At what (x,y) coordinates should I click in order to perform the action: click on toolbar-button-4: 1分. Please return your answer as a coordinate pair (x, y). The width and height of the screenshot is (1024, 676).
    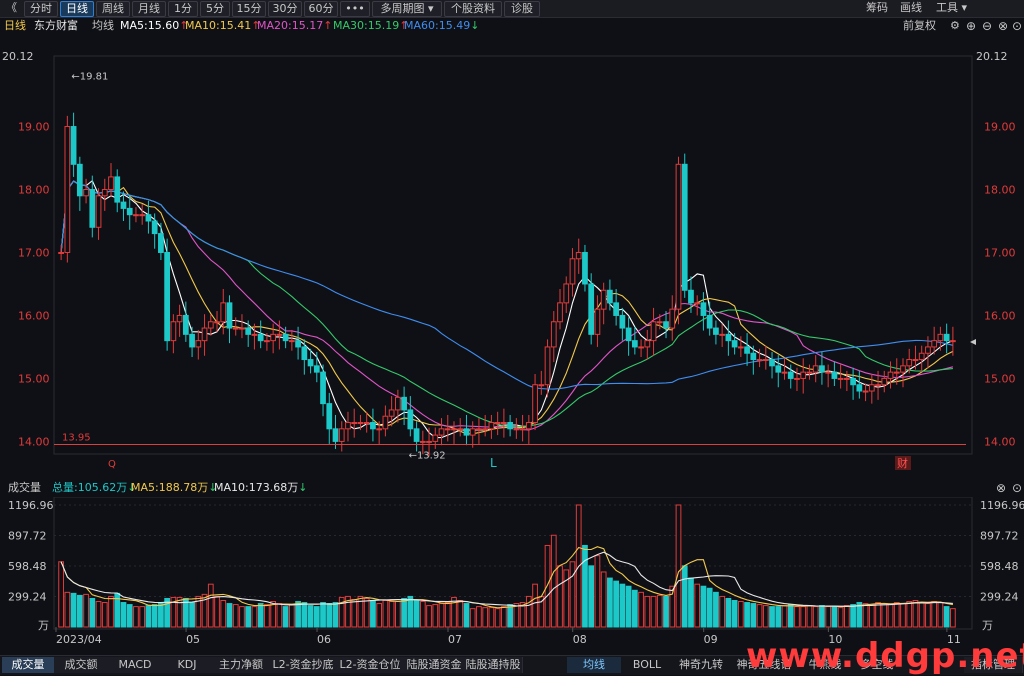
    Looking at the image, I should click on (183, 9).